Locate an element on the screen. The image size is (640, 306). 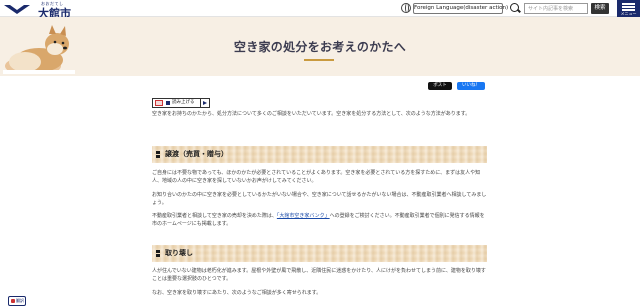
section-heading-label: 取り壊し is located at coordinates (179, 253).